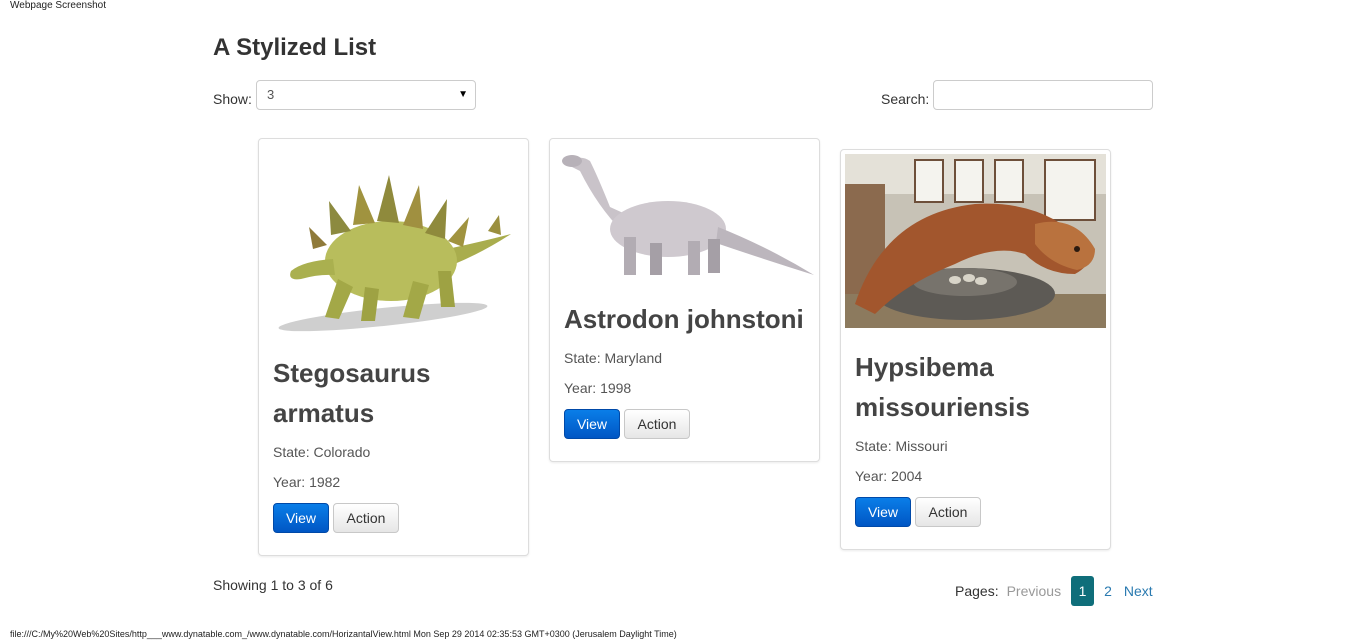  Describe the element at coordinates (977, 591) in the screenshot. I see `pages-label: Pages:` at that location.